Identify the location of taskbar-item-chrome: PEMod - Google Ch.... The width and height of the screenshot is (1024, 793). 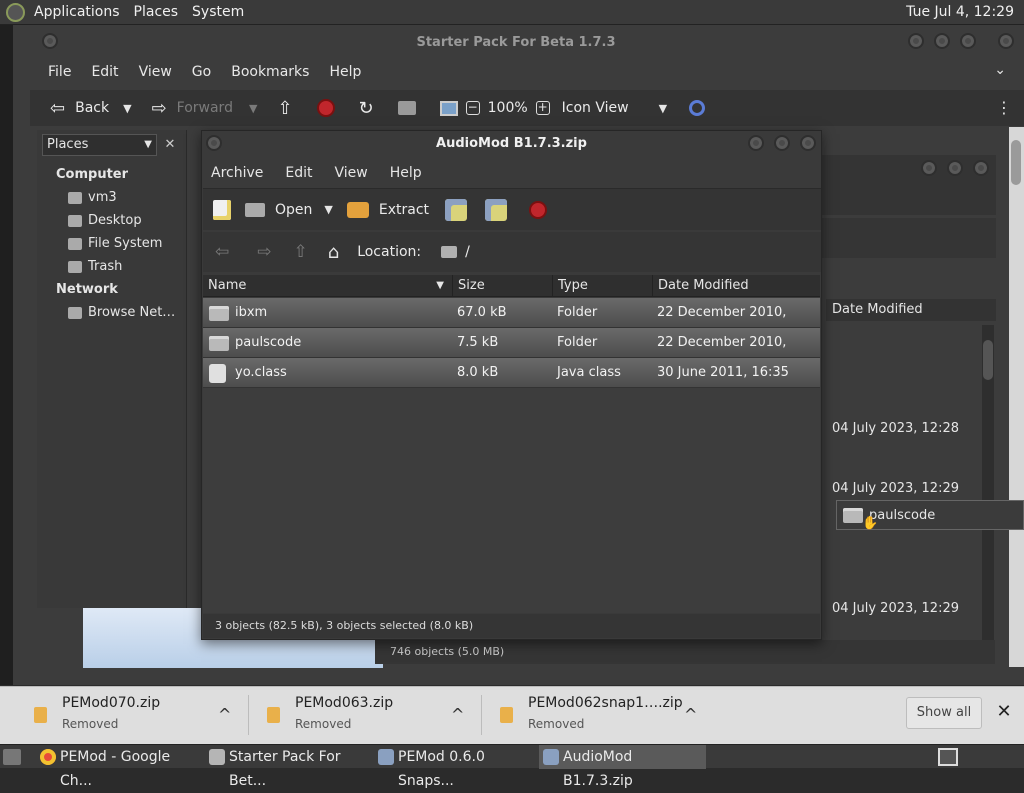
(119, 767).